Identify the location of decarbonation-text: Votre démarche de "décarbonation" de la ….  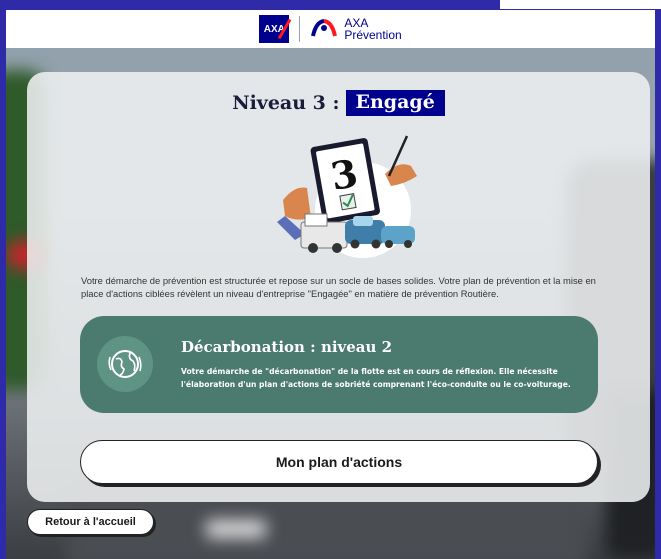
(376, 378).